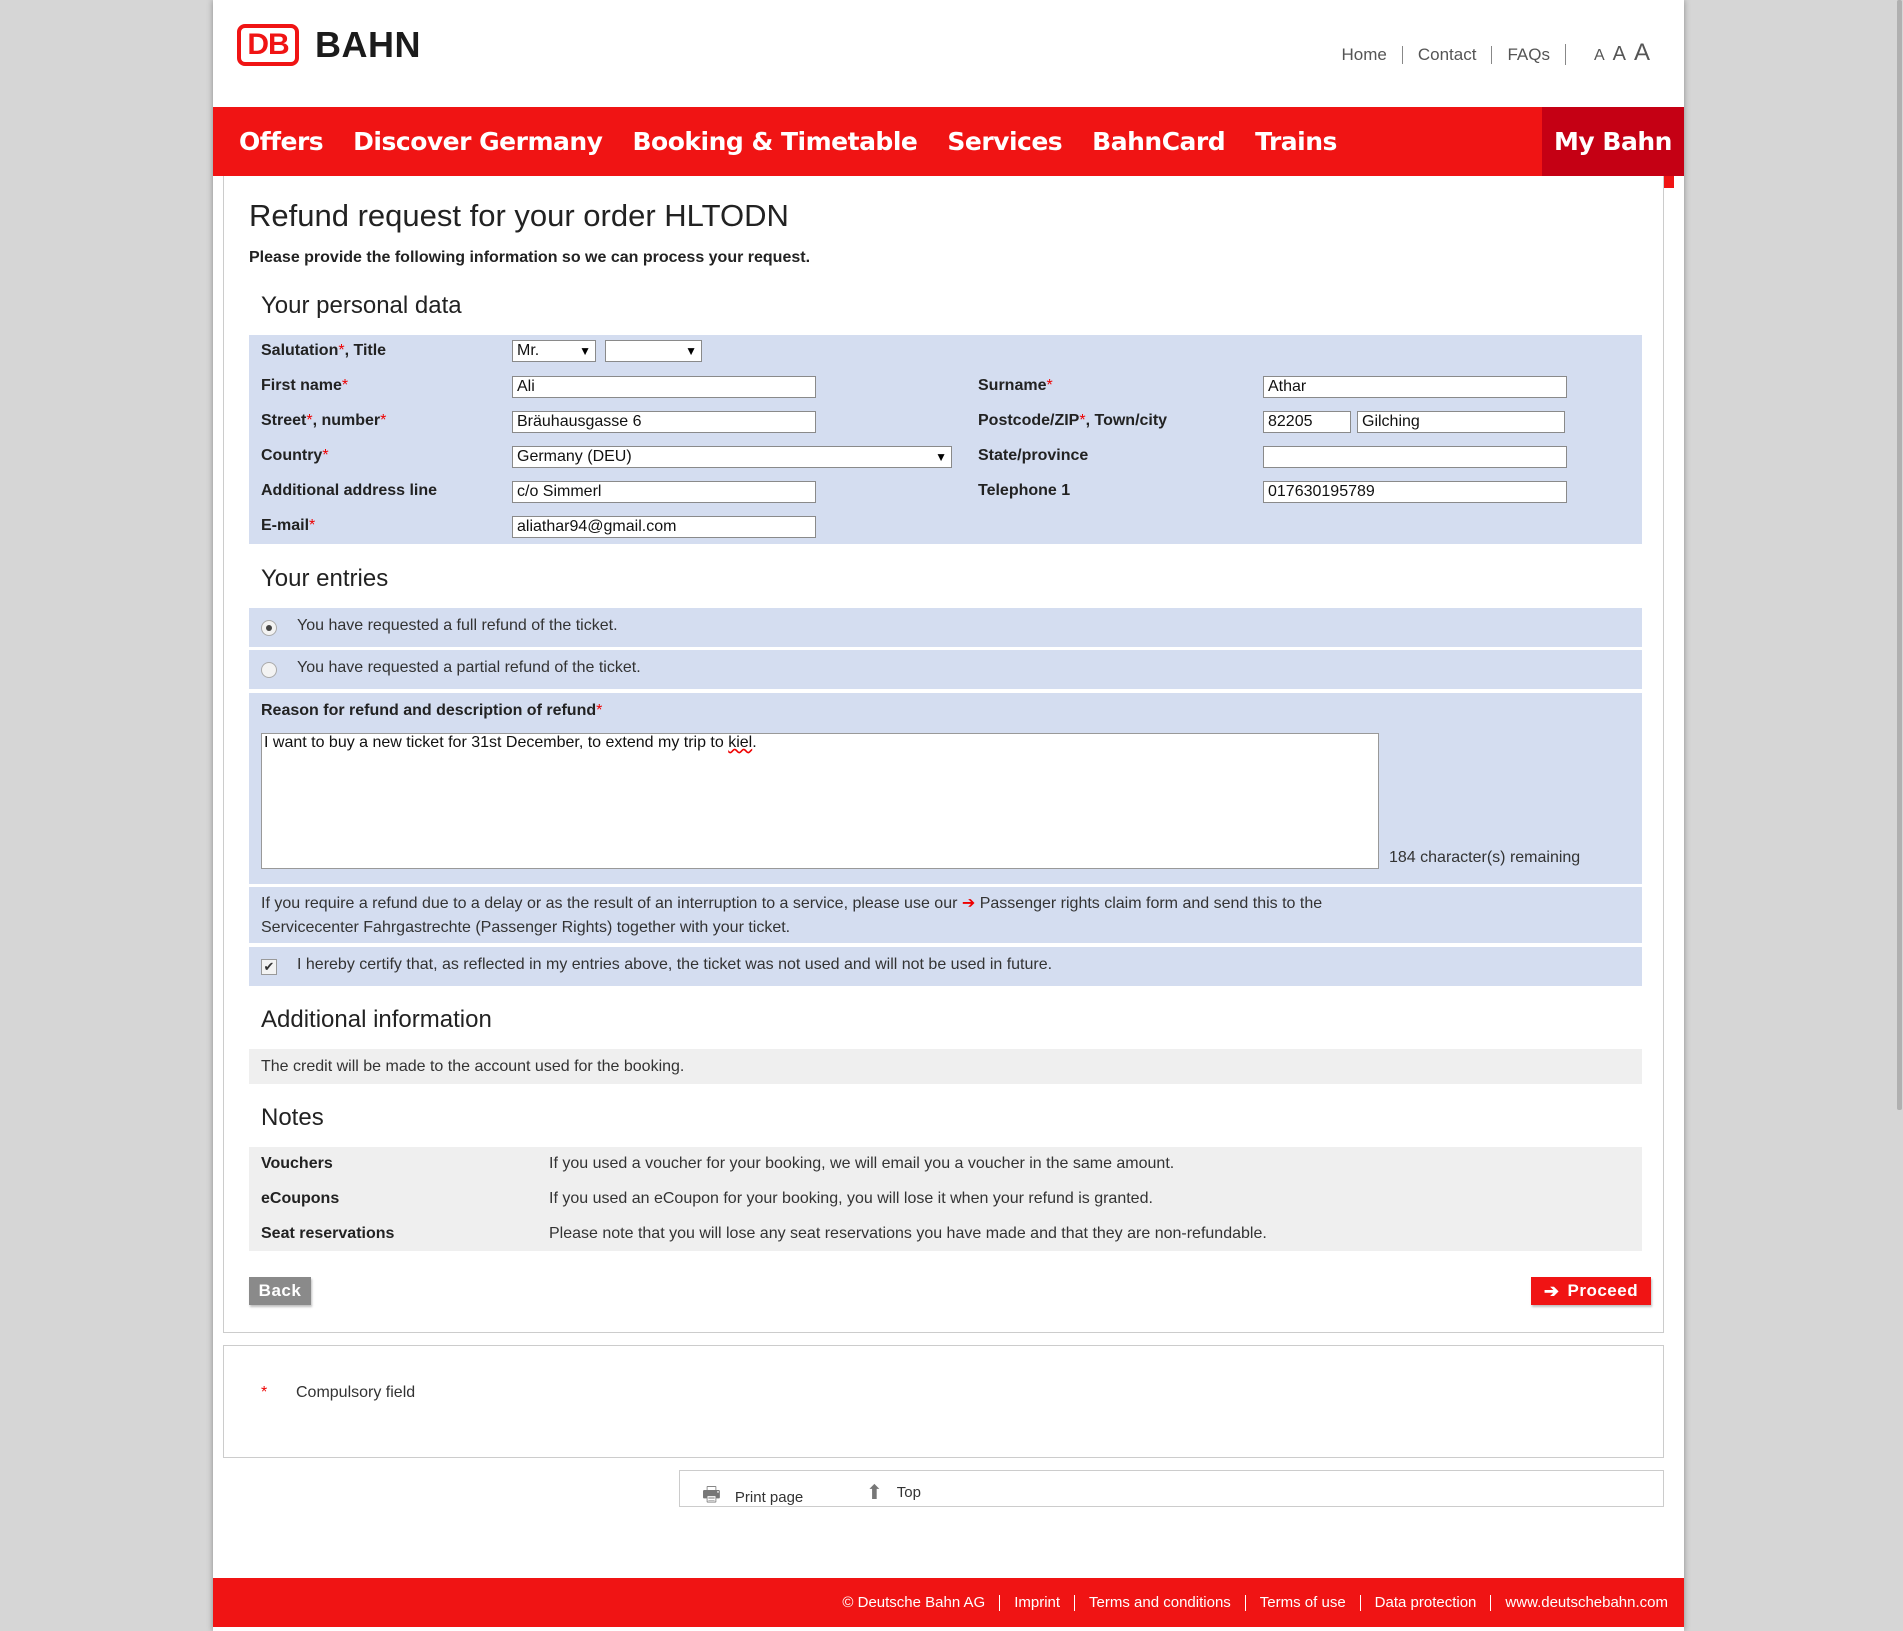 This screenshot has height=1631, width=1903. Describe the element at coordinates (1015, 385) in the screenshot. I see `surname-label: Surname*` at that location.